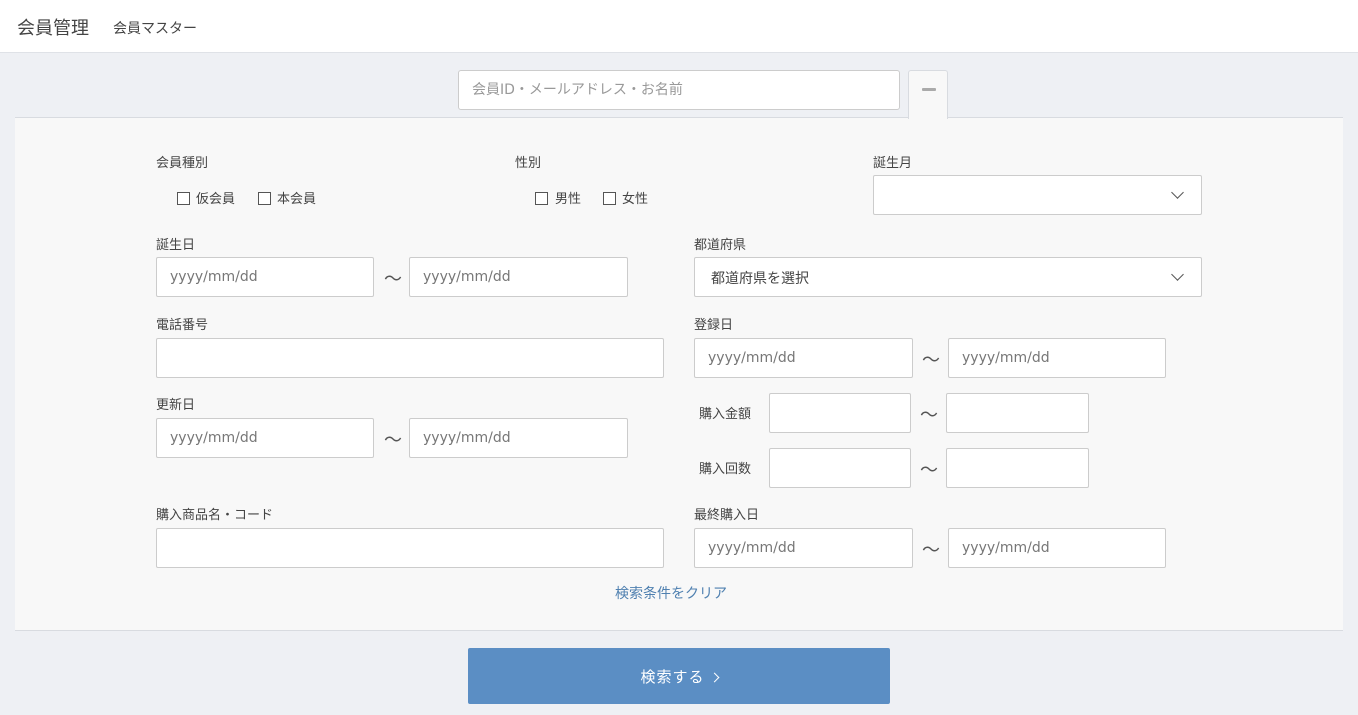  What do you see at coordinates (803, 548) in the screenshot?
I see `last-purchase-from-input` at bounding box center [803, 548].